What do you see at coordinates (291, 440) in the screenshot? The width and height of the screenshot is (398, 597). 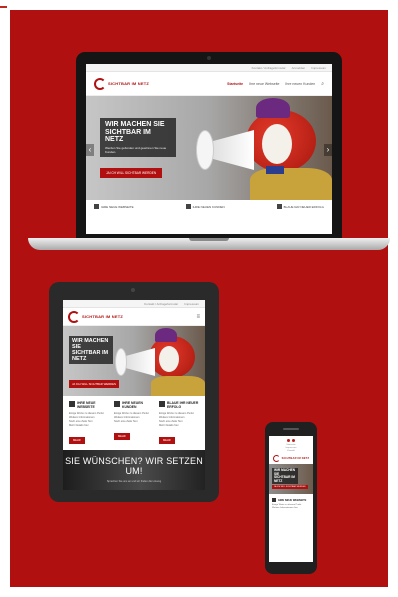 I see `social-icons` at bounding box center [291, 440].